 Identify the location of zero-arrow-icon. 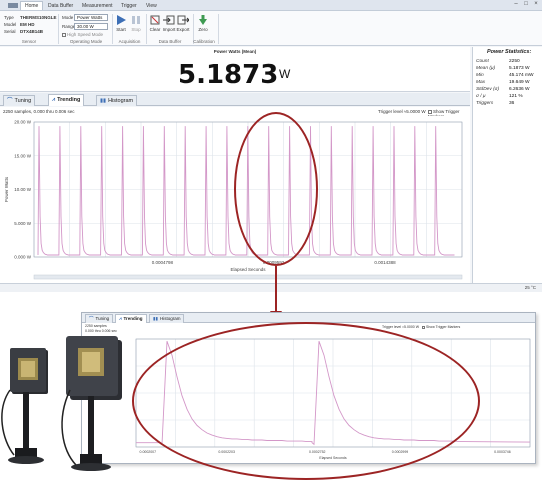
(203, 20).